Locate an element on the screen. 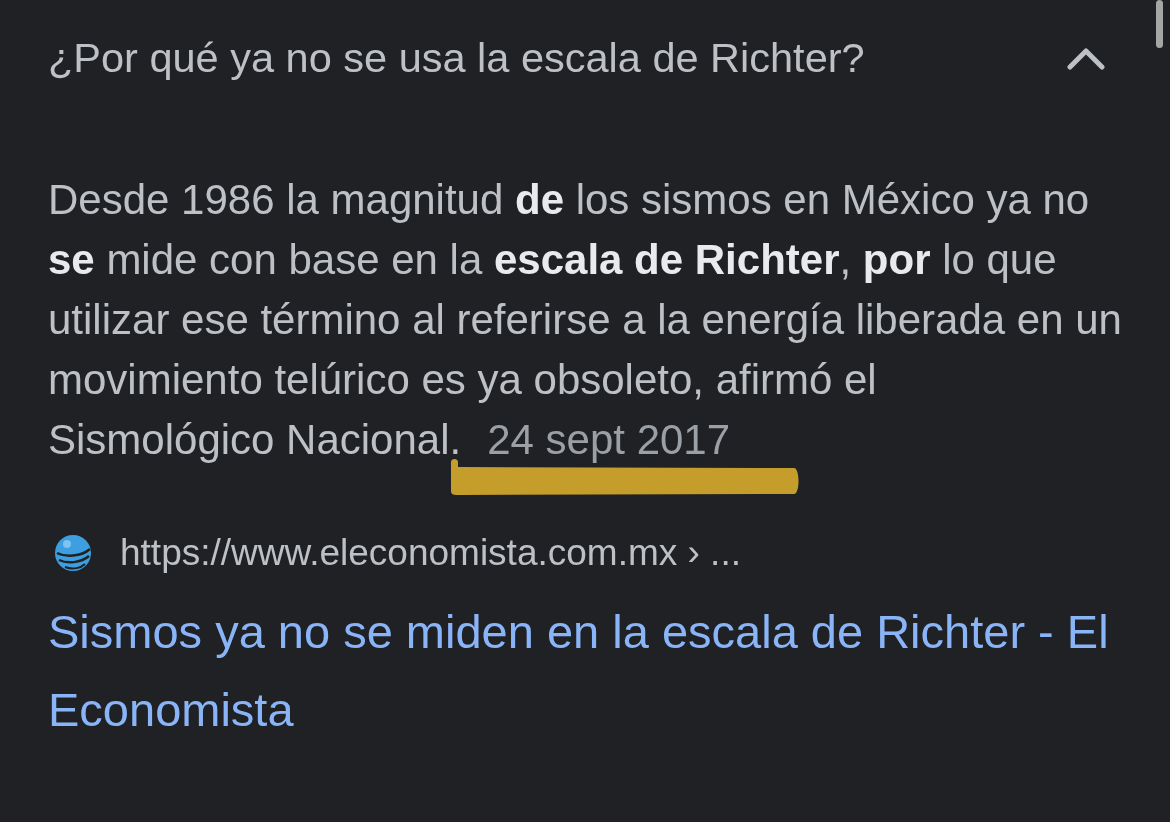  chevron-icon is located at coordinates (1086, 57).